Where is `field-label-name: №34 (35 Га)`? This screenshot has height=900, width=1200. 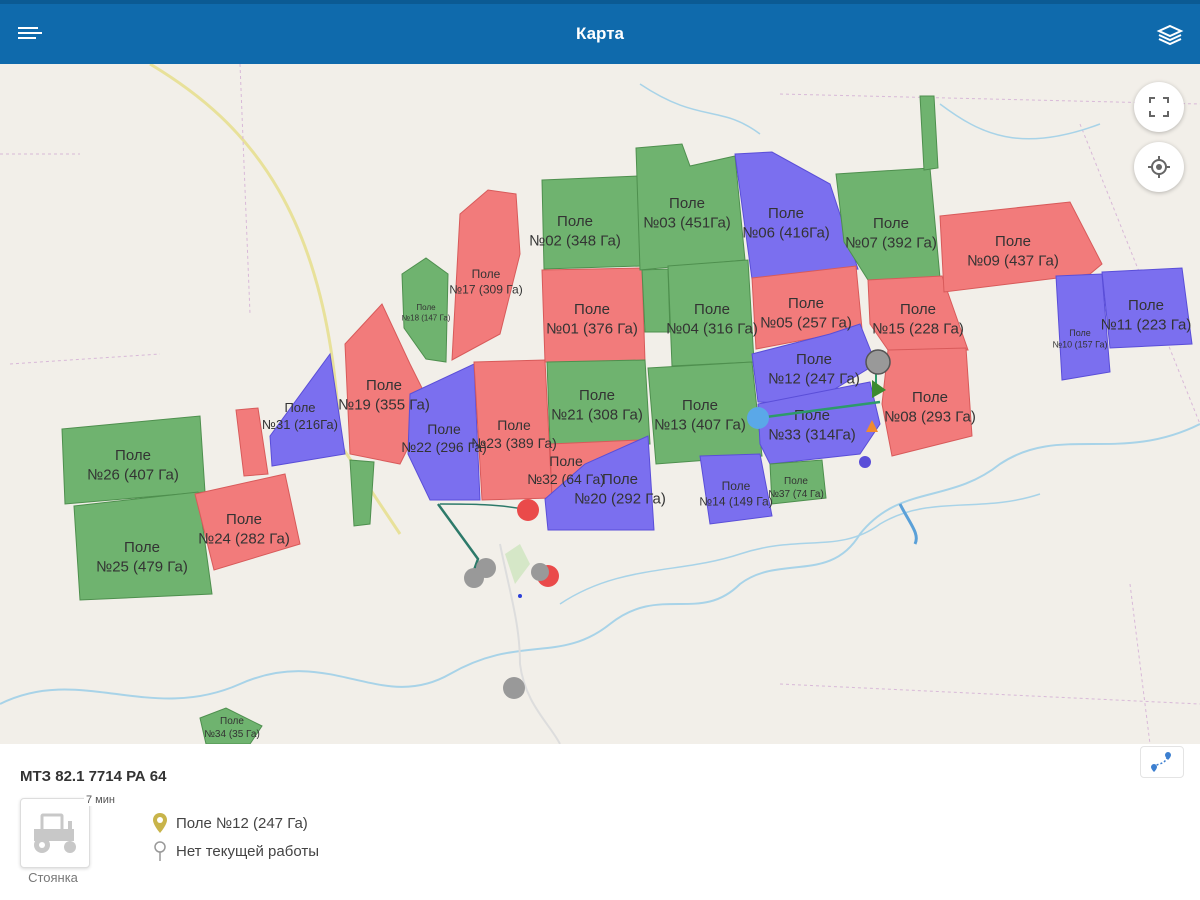
field-label-name: №34 (35 Га) is located at coordinates (232, 734).